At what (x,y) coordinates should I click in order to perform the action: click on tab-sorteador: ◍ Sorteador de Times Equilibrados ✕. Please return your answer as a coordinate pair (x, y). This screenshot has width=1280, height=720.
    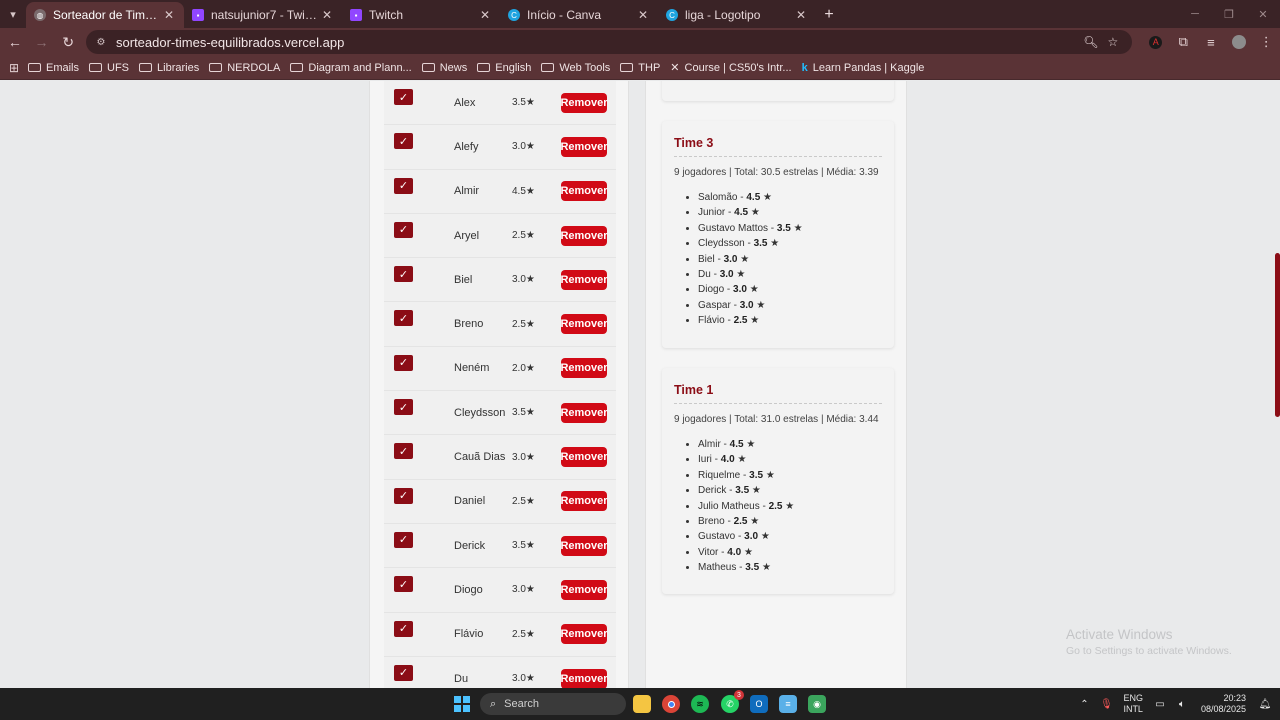
    Looking at the image, I should click on (105, 15).